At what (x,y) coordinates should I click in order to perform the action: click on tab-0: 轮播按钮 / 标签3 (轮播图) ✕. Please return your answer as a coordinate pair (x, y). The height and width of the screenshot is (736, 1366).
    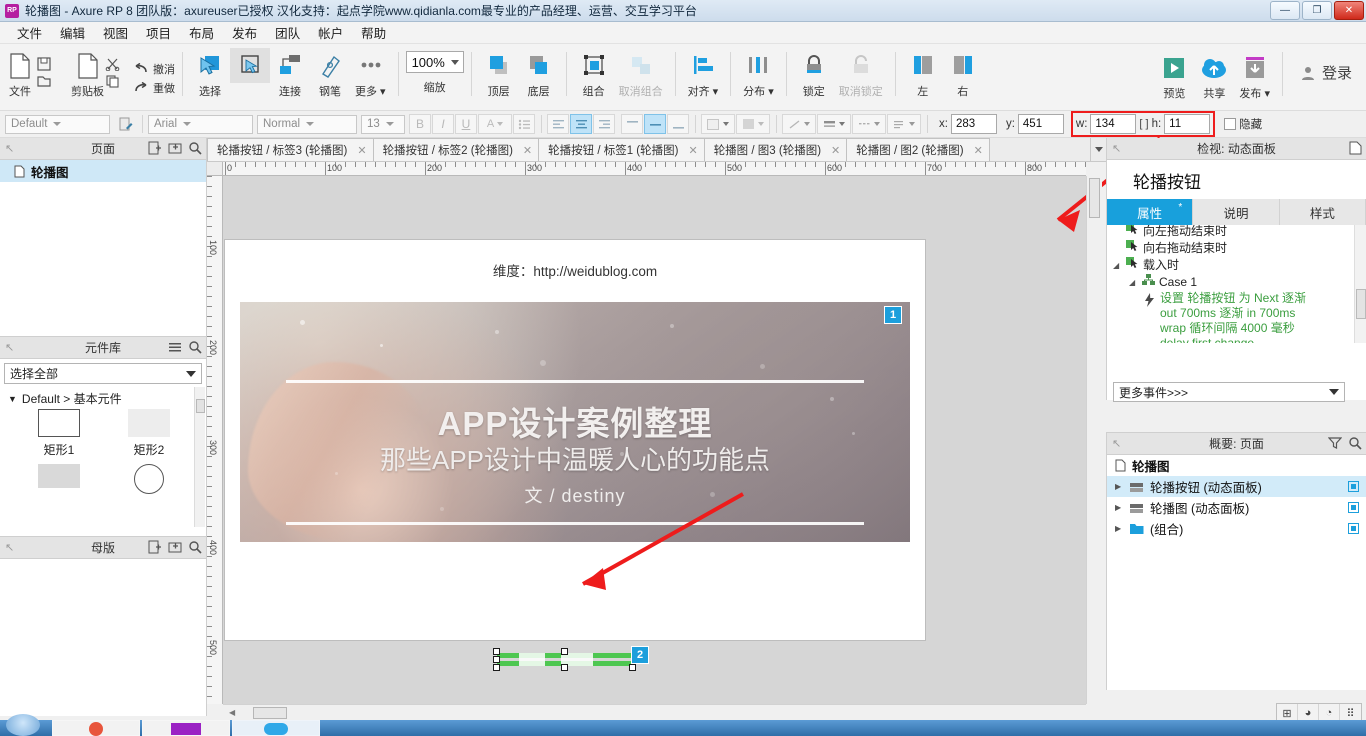
    Looking at the image, I should click on (290, 149).